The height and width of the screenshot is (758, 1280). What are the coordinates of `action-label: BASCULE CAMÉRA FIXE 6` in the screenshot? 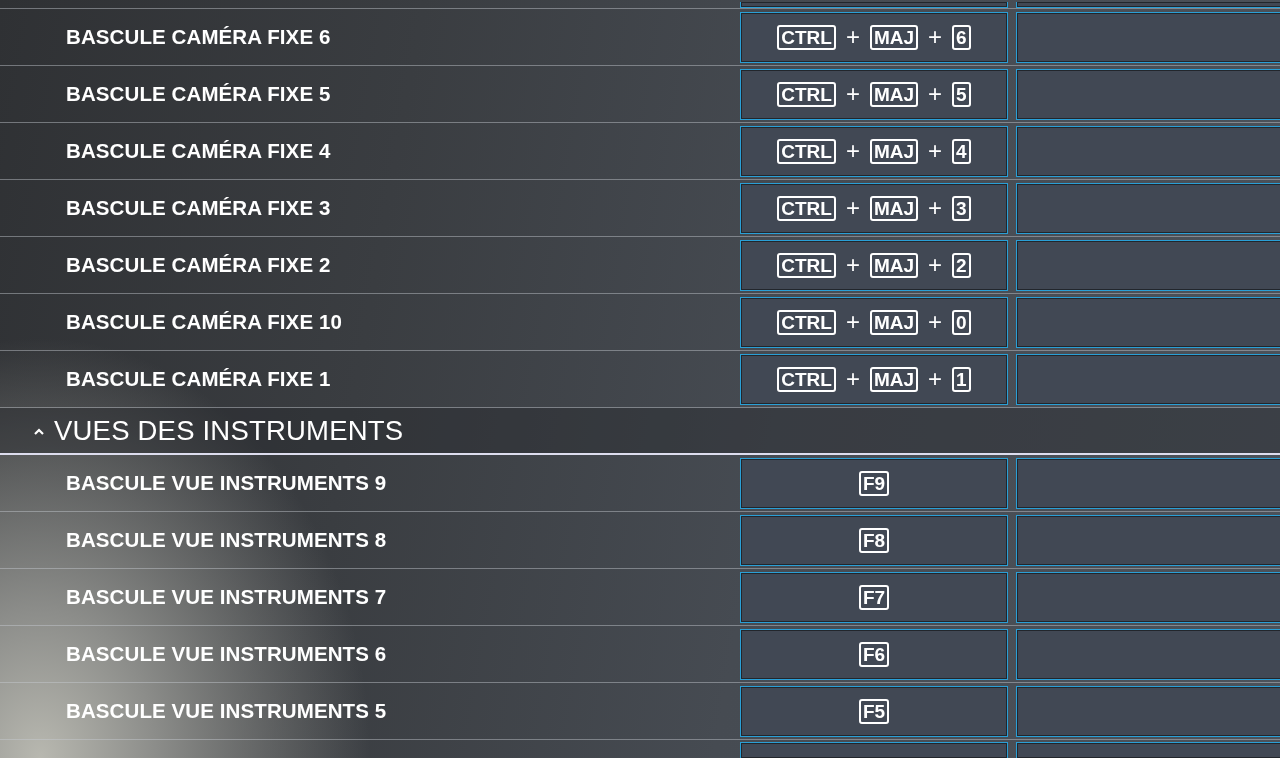 It's located at (198, 36).